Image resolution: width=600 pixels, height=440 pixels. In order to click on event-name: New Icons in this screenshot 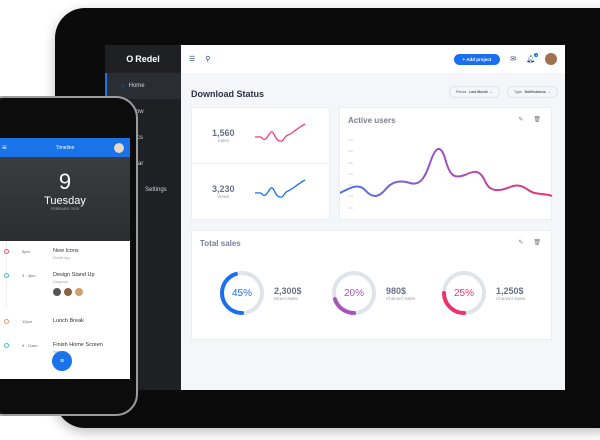, I will do `click(66, 251)`.